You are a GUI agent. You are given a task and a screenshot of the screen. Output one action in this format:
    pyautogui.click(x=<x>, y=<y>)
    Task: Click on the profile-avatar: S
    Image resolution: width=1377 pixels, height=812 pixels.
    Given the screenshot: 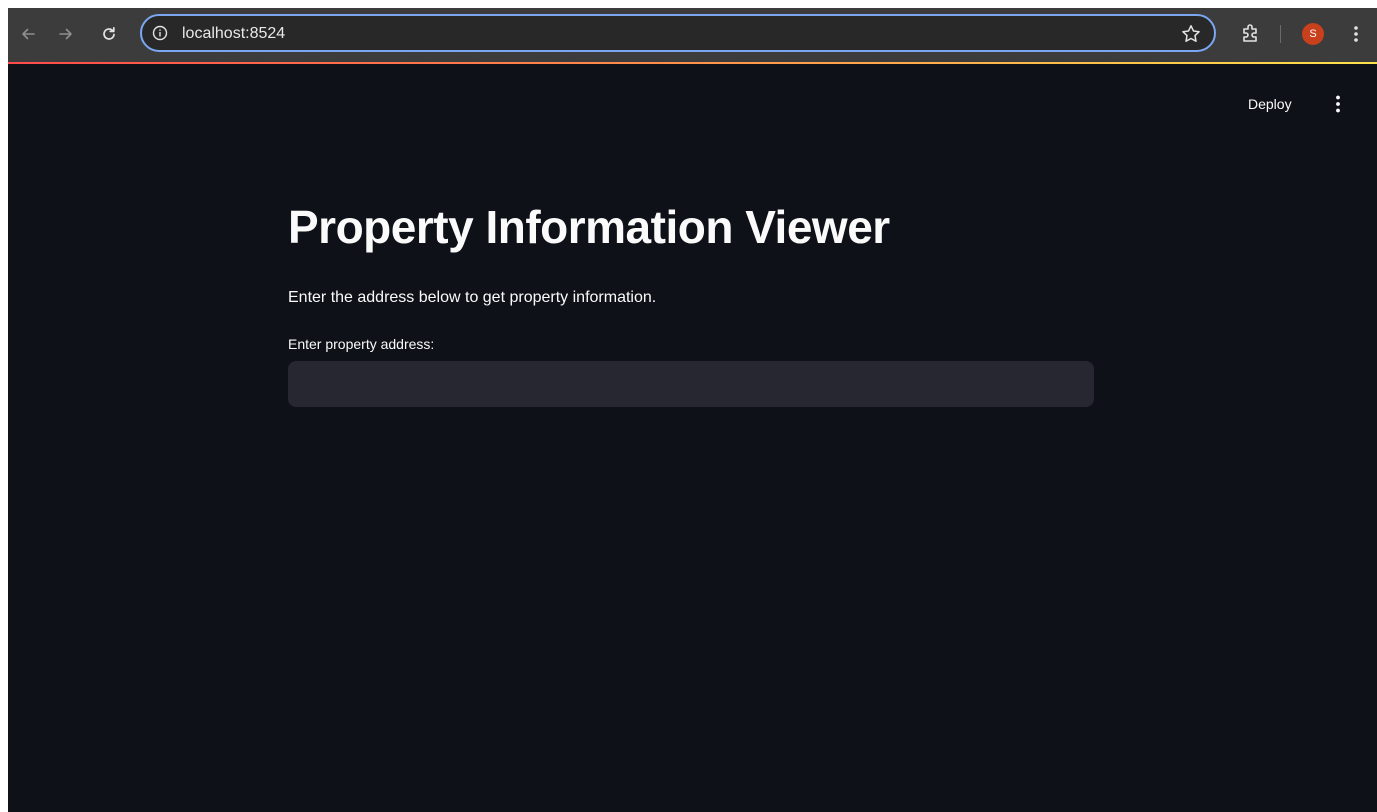 What is the action you would take?
    pyautogui.click(x=1313, y=34)
    